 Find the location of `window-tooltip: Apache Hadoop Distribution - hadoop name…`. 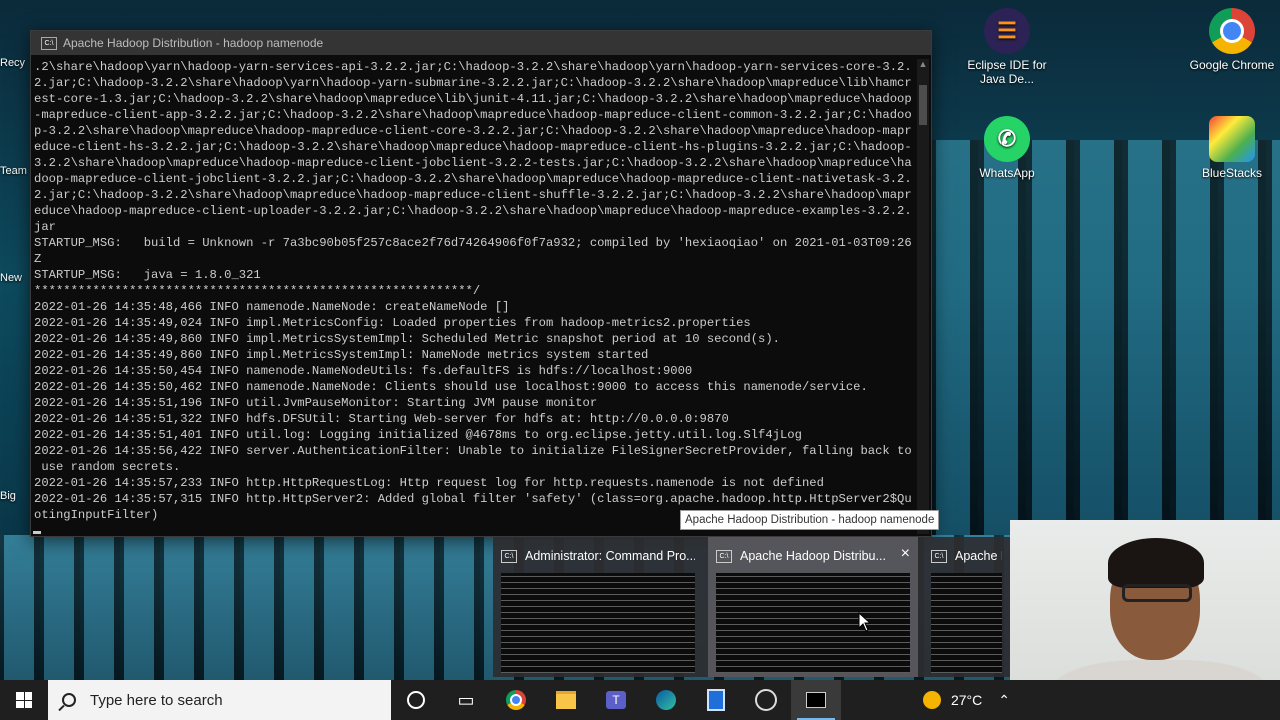

window-tooltip: Apache Hadoop Distribution - hadoop name… is located at coordinates (810, 520).